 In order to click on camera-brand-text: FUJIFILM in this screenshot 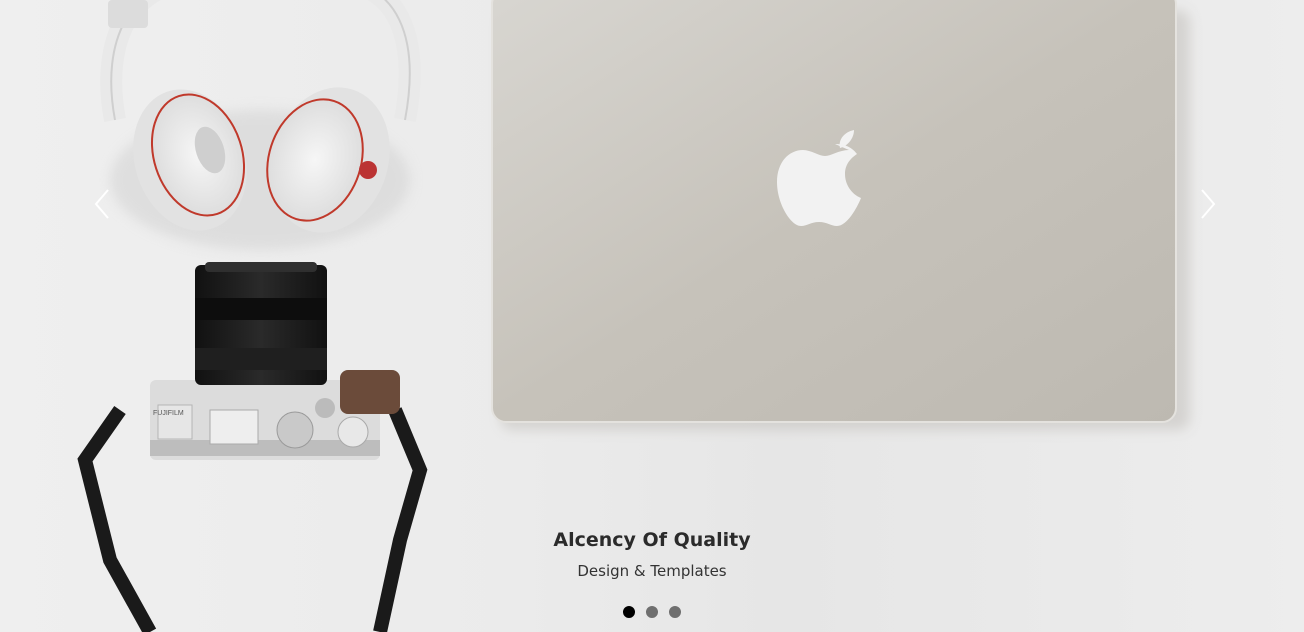, I will do `click(168, 413)`.